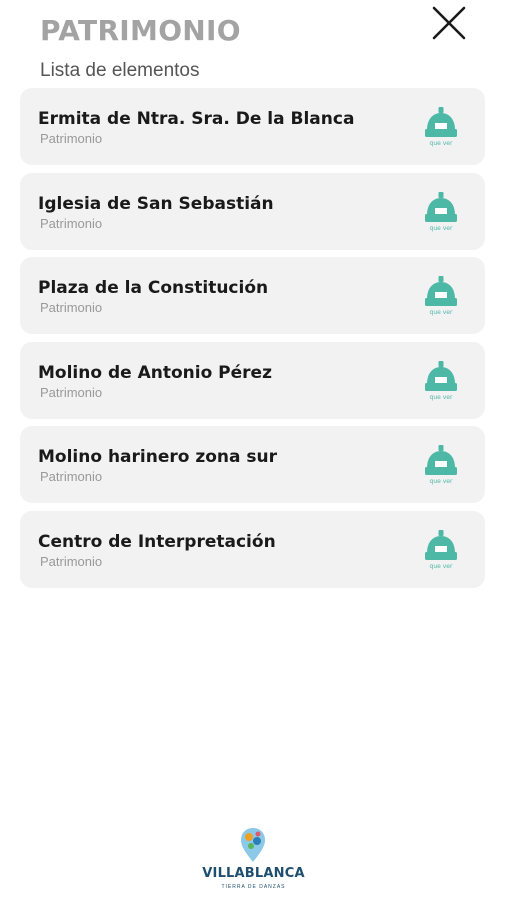  What do you see at coordinates (153, 288) in the screenshot?
I see `item-name: Plaza de la Constitución` at bounding box center [153, 288].